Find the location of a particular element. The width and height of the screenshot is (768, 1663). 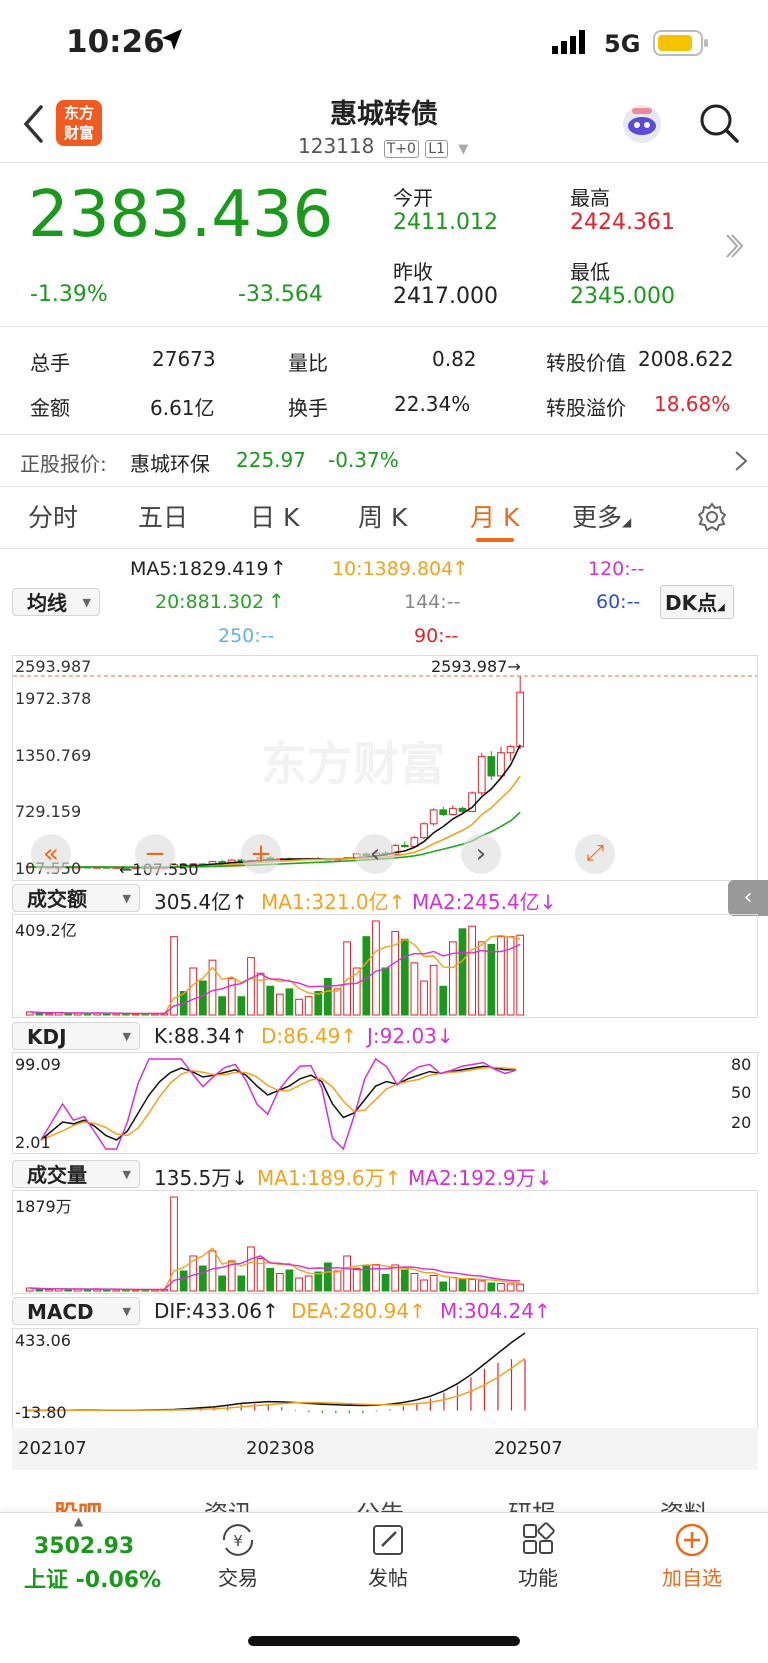

add-watchlist-button: 加自选 is located at coordinates (692, 1556).